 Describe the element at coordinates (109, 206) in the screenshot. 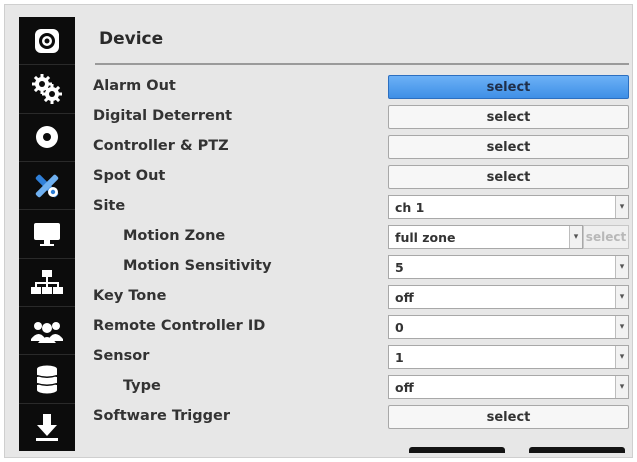

I see `site-label: Site` at that location.